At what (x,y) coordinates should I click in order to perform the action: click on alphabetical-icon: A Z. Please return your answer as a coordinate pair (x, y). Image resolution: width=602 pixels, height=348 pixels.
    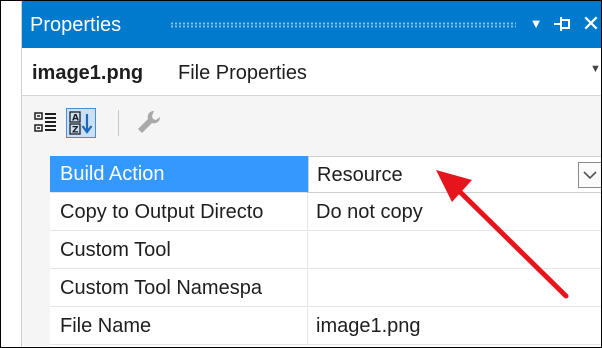
    Looking at the image, I should click on (81, 123).